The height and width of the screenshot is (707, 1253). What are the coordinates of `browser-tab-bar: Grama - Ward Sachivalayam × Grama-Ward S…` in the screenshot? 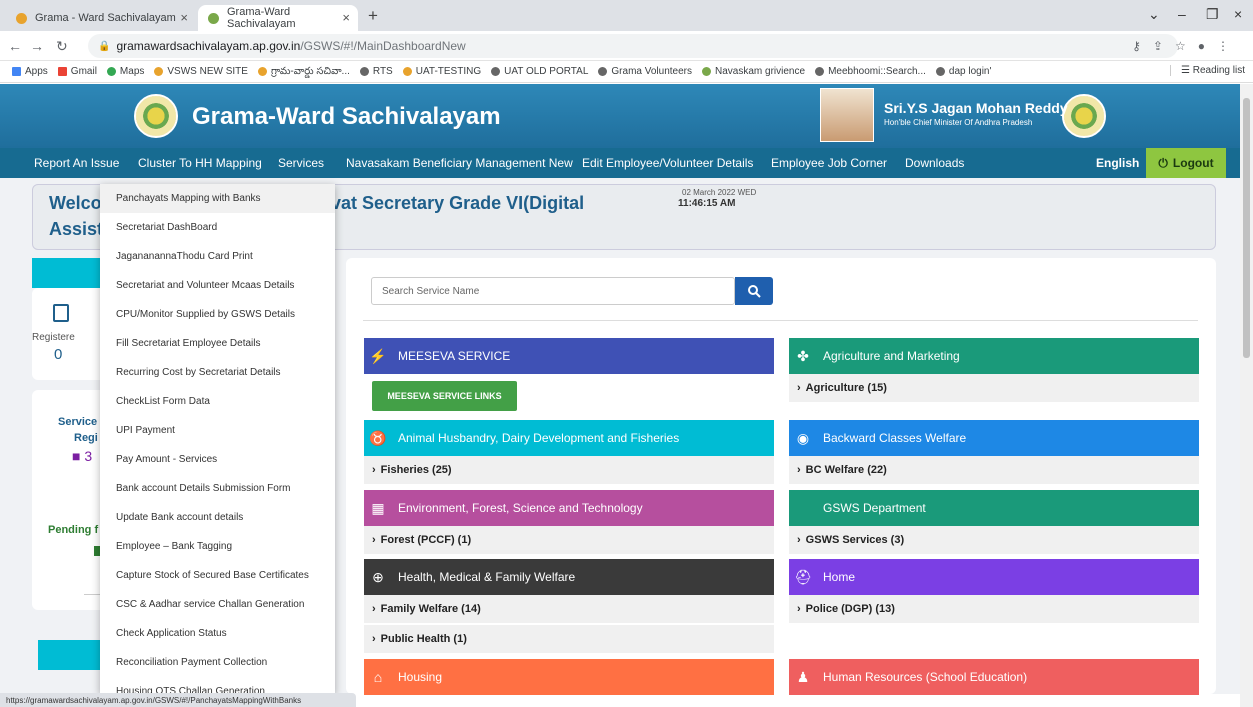 It's located at (626, 15).